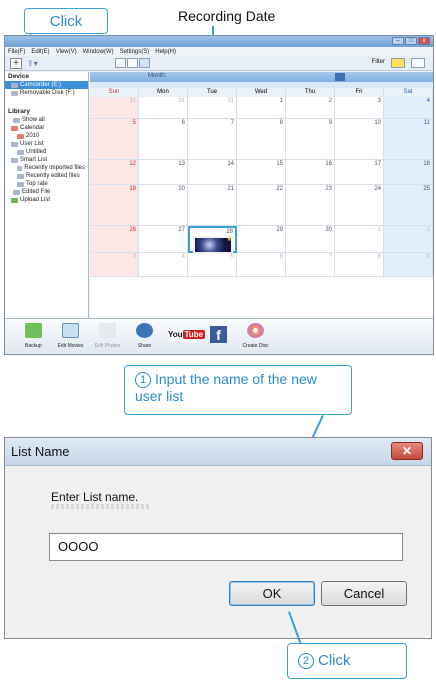  Describe the element at coordinates (218, 337) in the screenshot. I see `facebook-button: f` at that location.